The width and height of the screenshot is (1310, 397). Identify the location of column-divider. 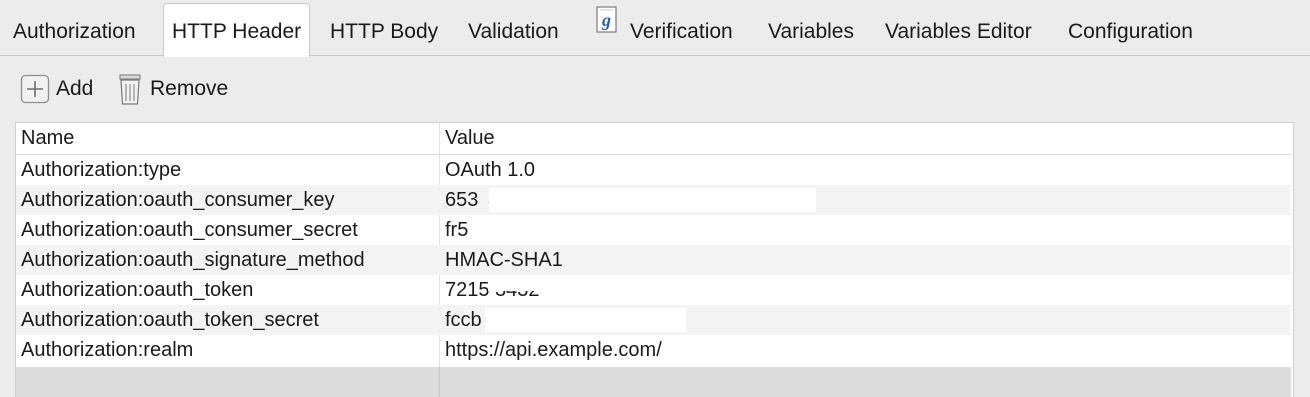
(439, 382).